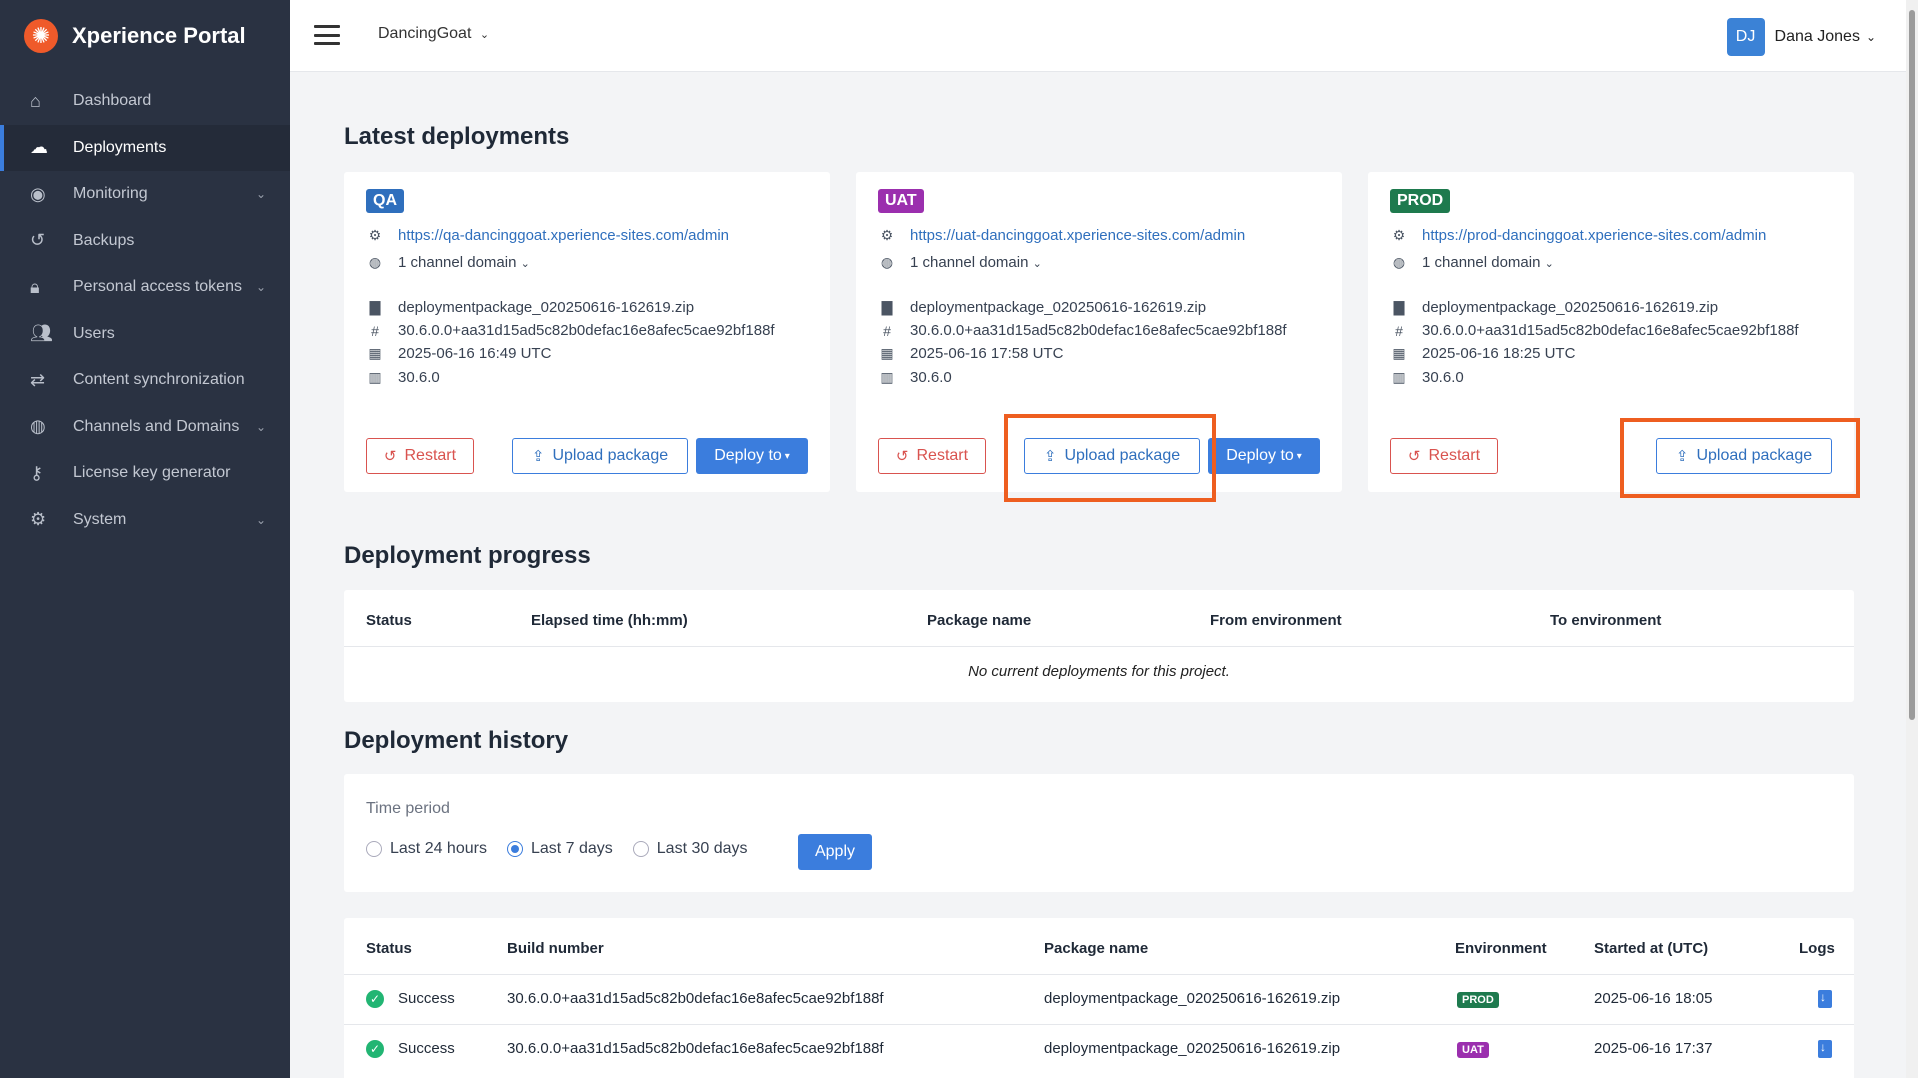 Image resolution: width=1918 pixels, height=1078 pixels. I want to click on sidebar-item-content-synchronization: ⇄ Content synchronization, so click(145, 380).